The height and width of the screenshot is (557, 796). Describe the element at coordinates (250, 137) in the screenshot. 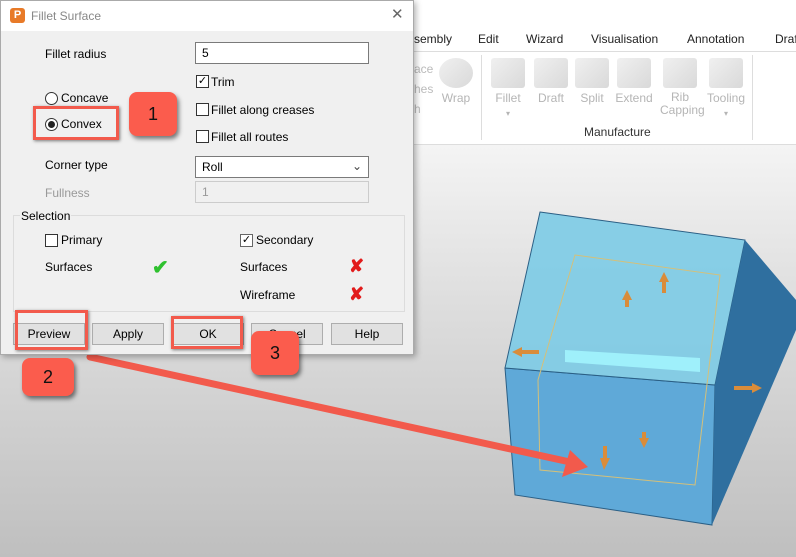

I see `fillet-all-routes-label: Fillet all routes` at that location.